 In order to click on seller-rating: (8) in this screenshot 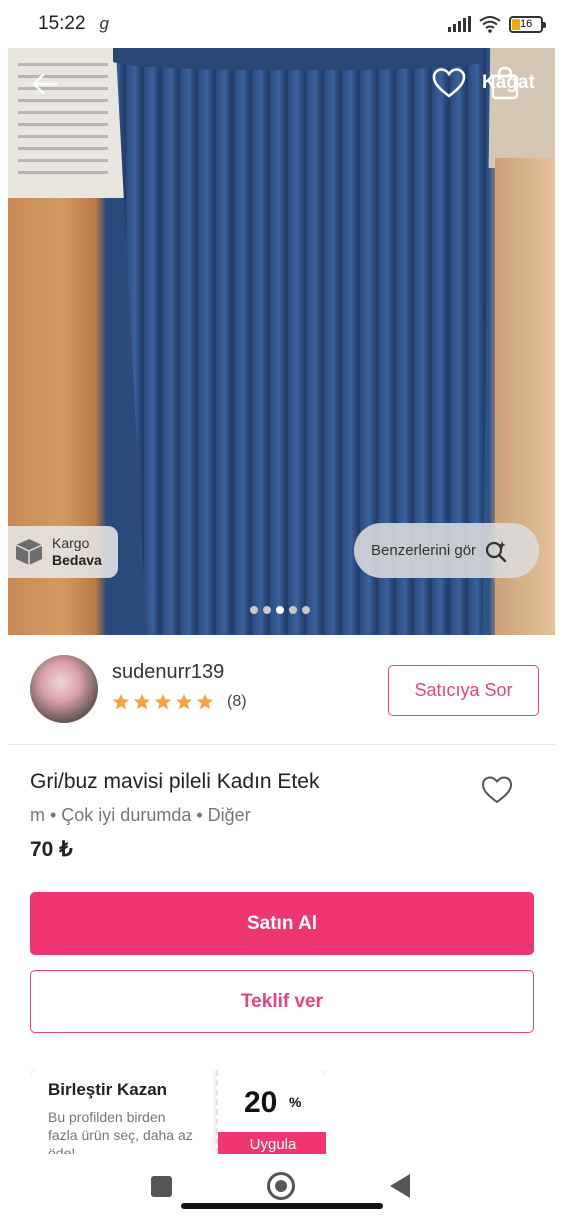, I will do `click(179, 702)`.